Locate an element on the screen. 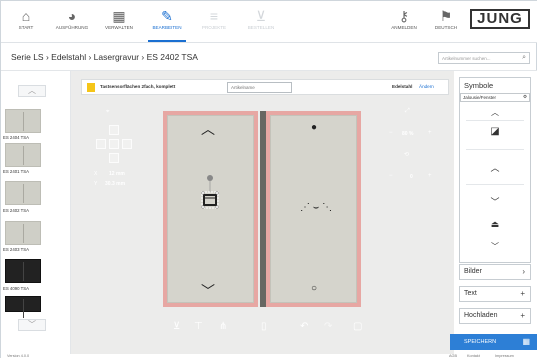 Image resolution: width=537 pixels, height=359 pixels. search-icon: ⌕ is located at coordinates (524, 58).